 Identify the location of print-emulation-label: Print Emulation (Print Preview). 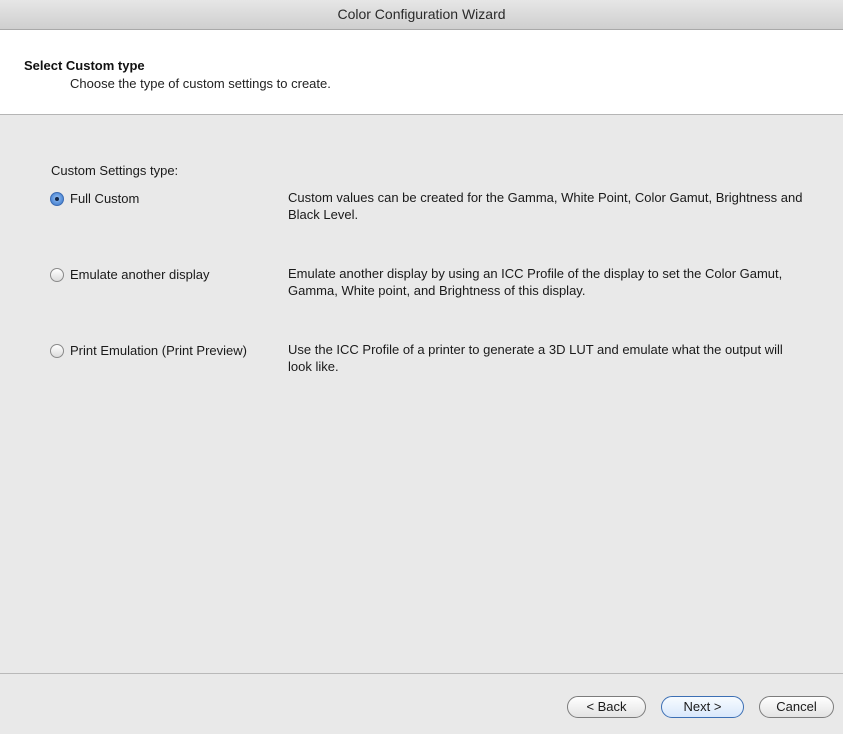
(158, 350).